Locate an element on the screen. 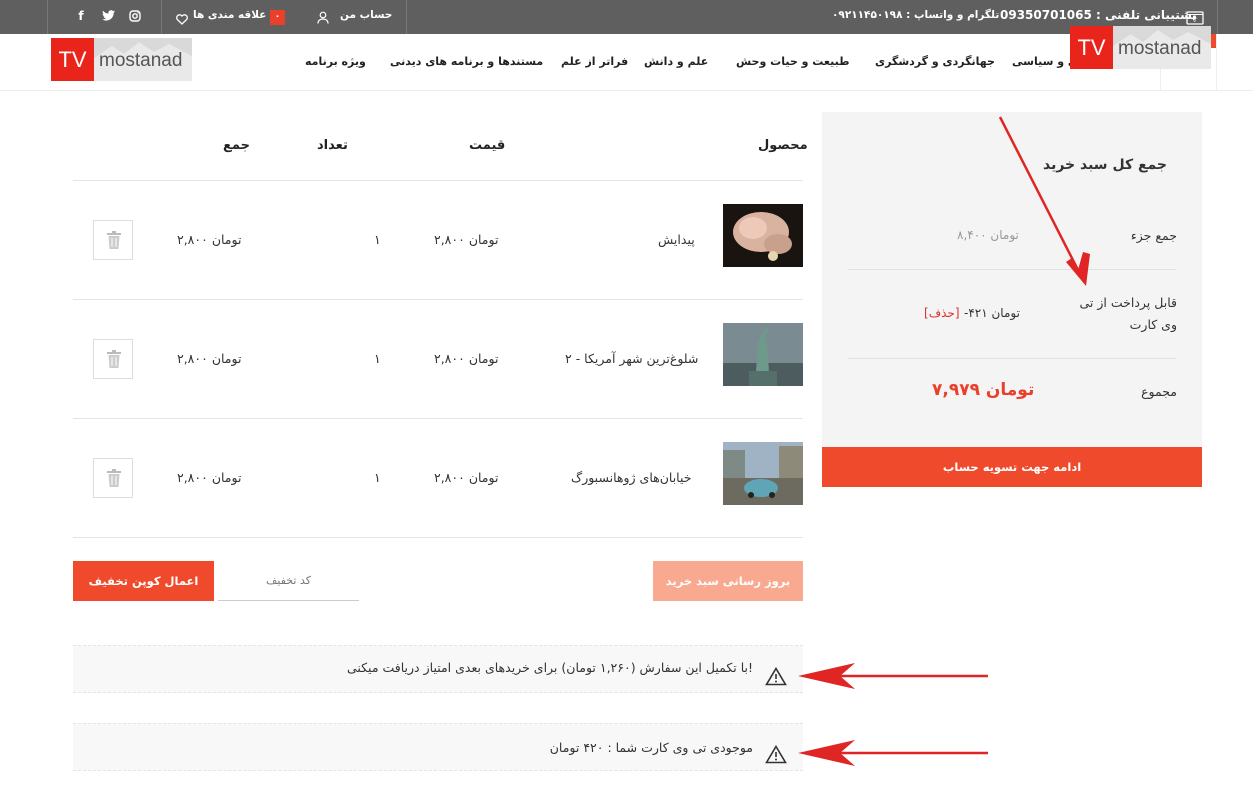  site-logo-overlay: TV mostanad is located at coordinates (1140, 47).